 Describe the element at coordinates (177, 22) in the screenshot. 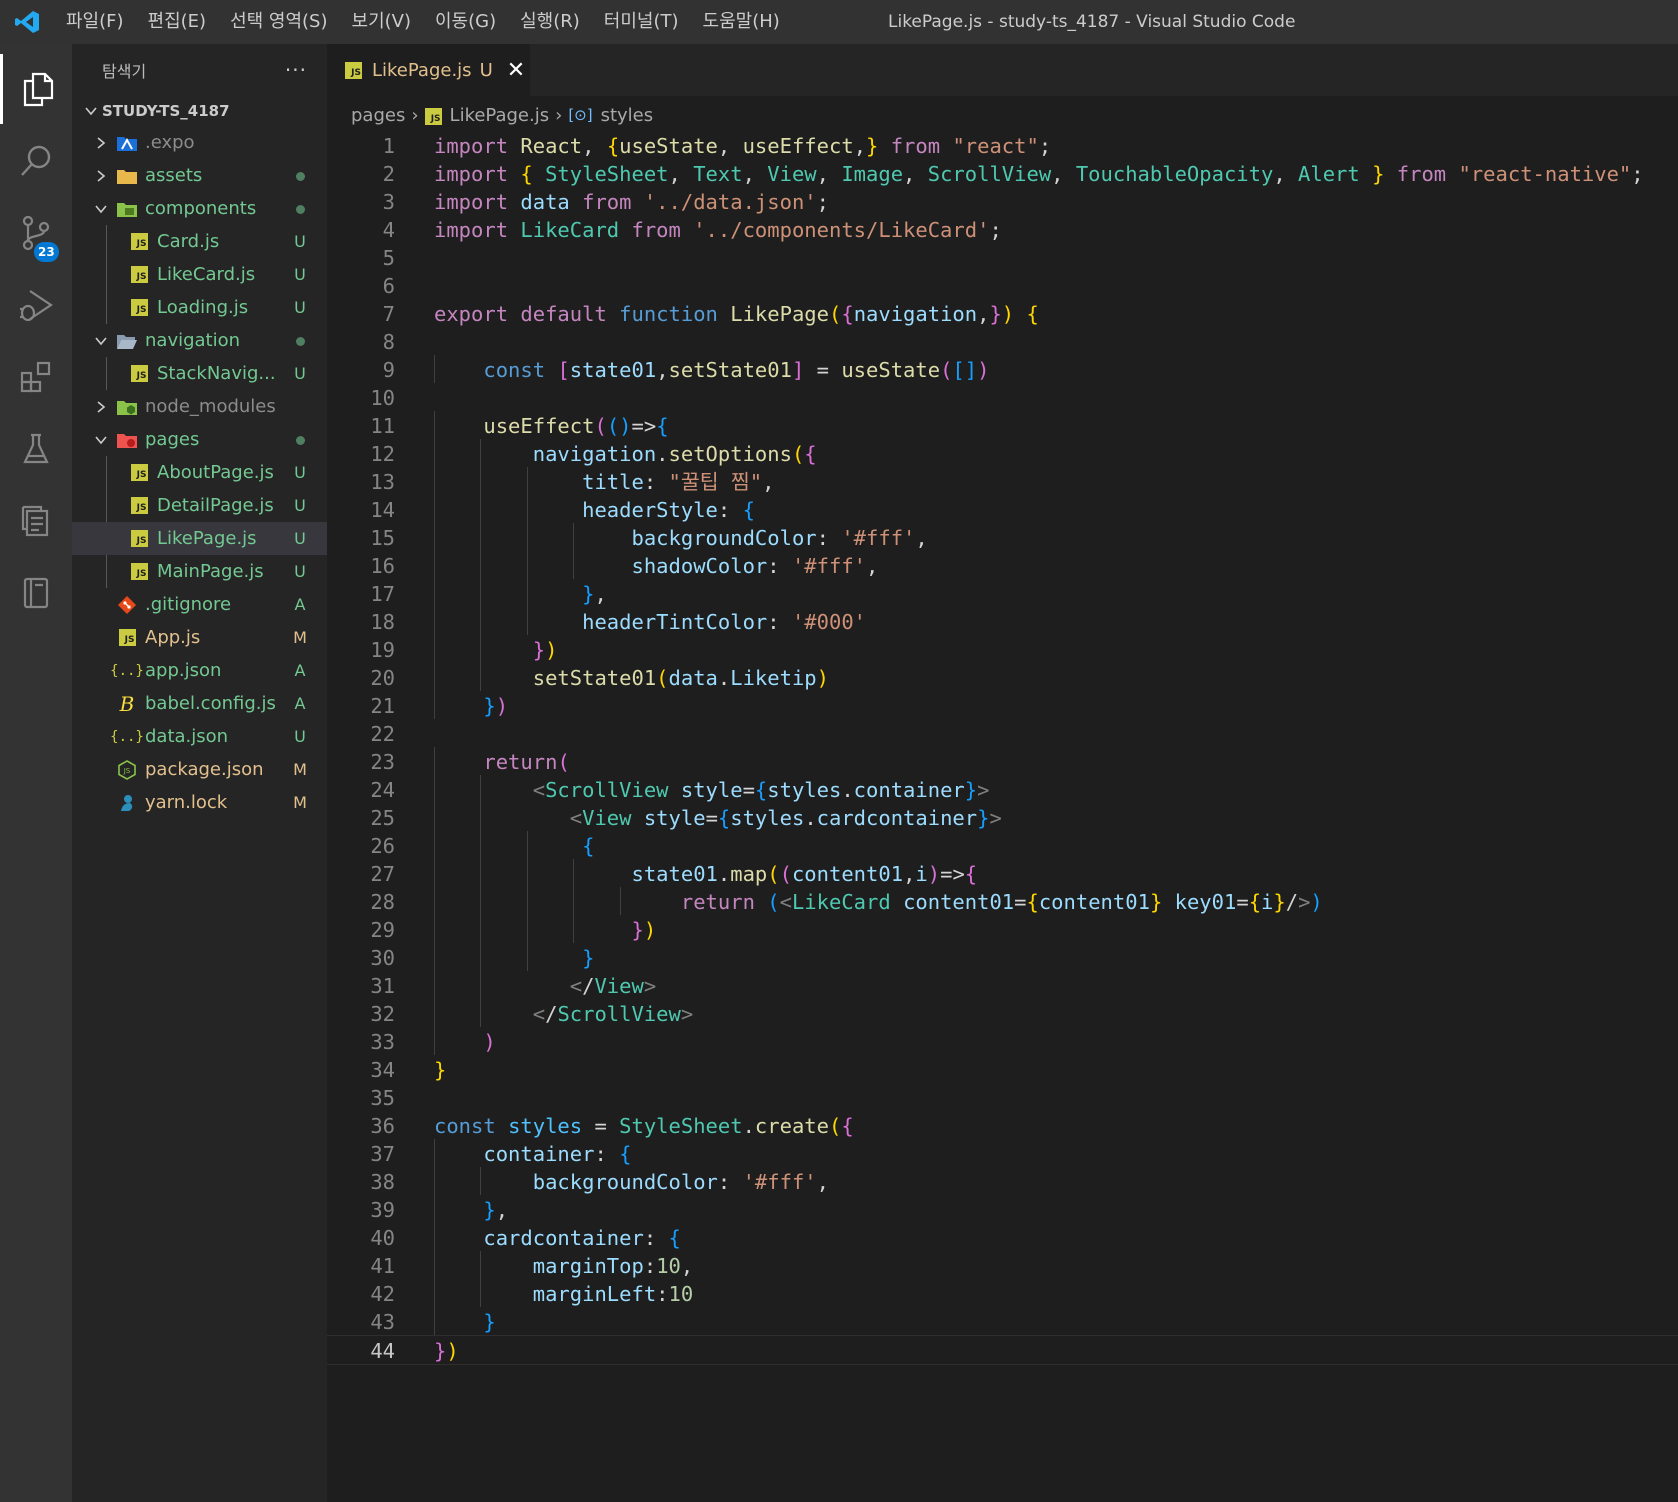

I see `menu-edit: 편집(E)` at that location.